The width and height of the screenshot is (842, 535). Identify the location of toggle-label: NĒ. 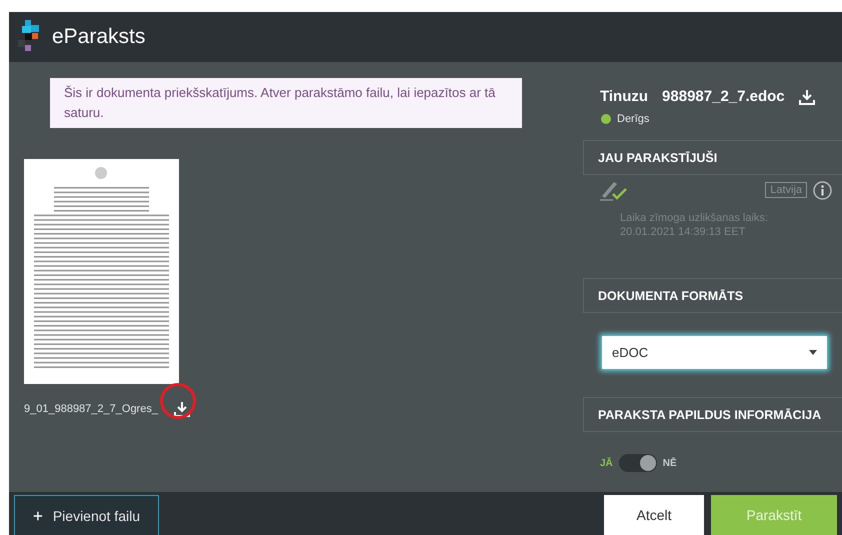
(669, 463).